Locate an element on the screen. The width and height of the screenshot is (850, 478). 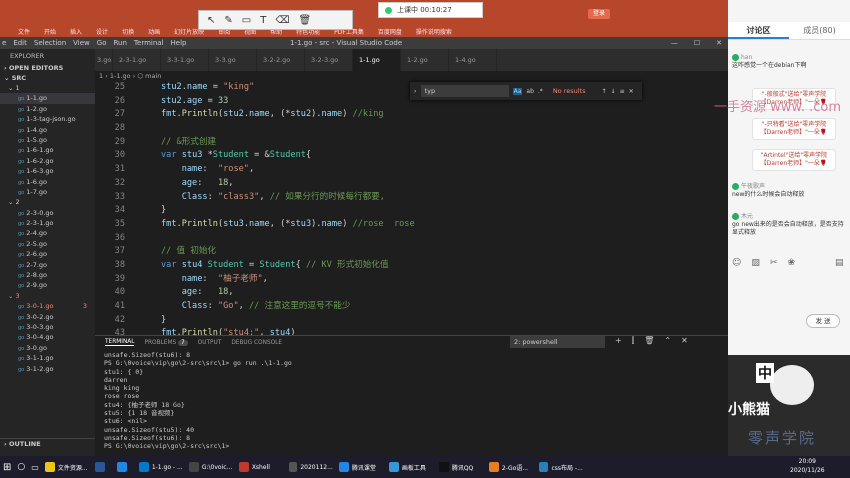
note-icon: ▤ is located at coordinates (839, 263).